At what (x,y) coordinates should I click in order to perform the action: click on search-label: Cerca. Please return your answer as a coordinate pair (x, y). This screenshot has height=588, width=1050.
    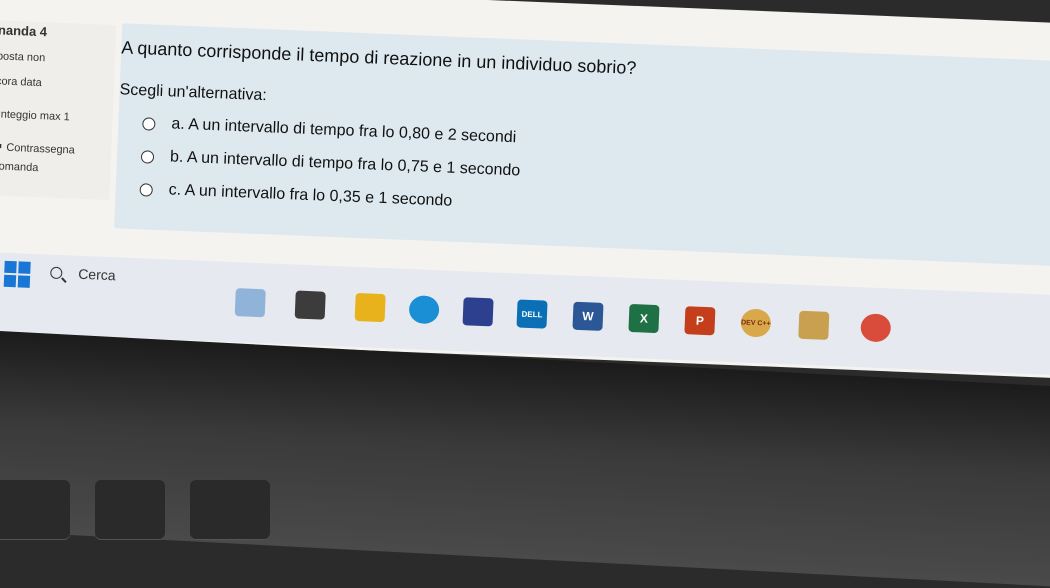
    Looking at the image, I should click on (96, 274).